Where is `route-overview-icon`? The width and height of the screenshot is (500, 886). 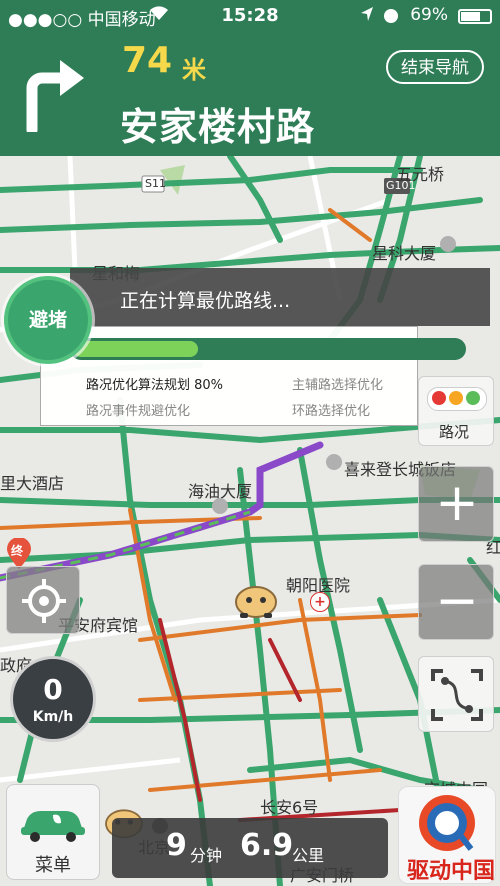 route-overview-icon is located at coordinates (457, 695).